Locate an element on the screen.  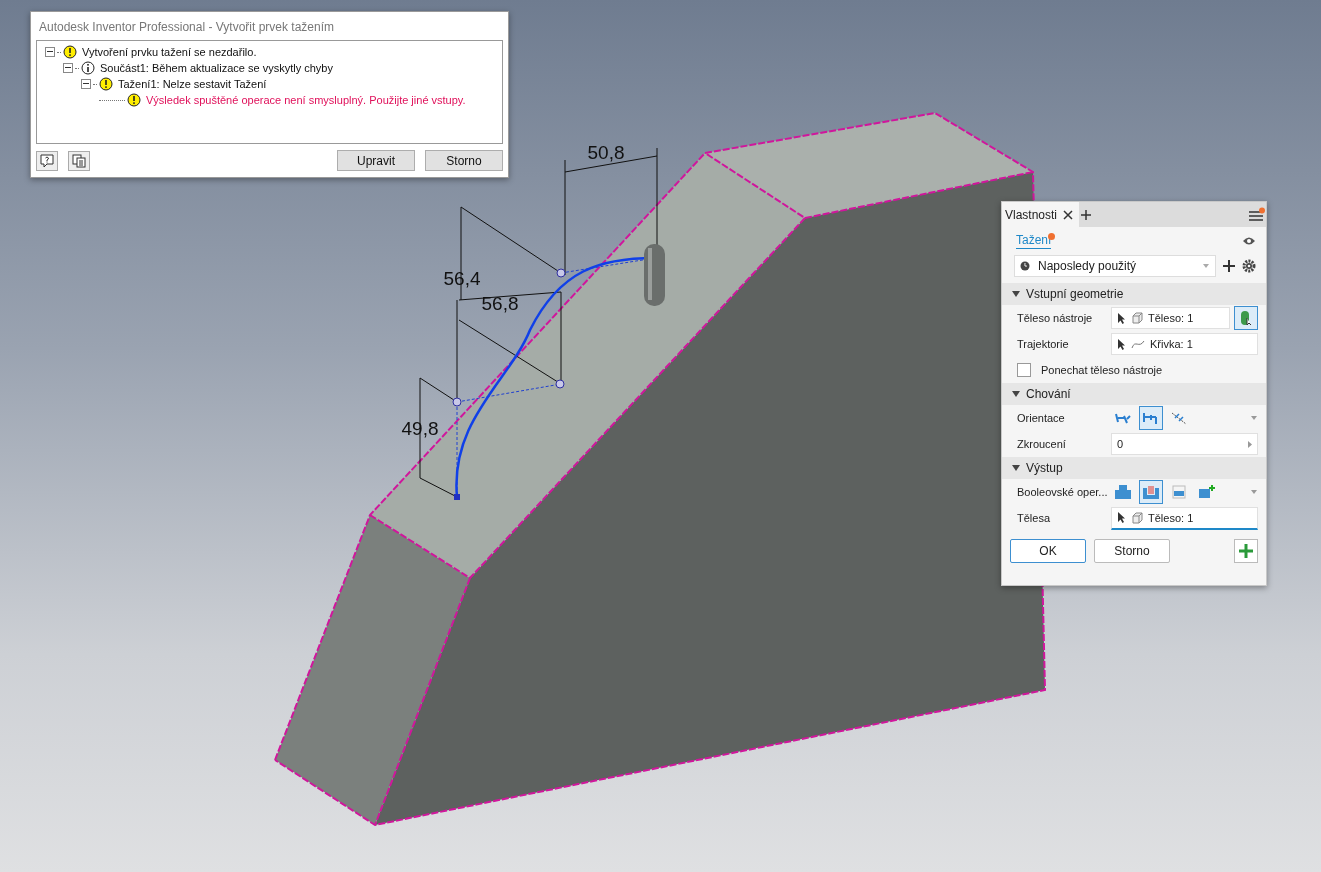
dimension-value: 56,4 is located at coordinates (462, 278).